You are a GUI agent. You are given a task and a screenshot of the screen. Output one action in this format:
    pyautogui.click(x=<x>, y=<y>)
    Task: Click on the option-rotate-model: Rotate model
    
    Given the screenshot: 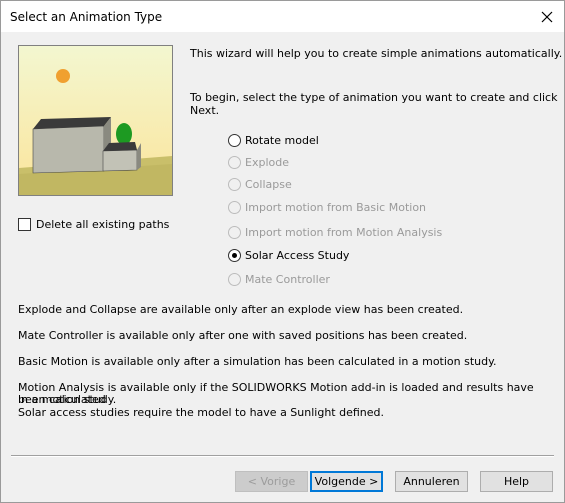 What is the action you would take?
    pyautogui.click(x=273, y=140)
    